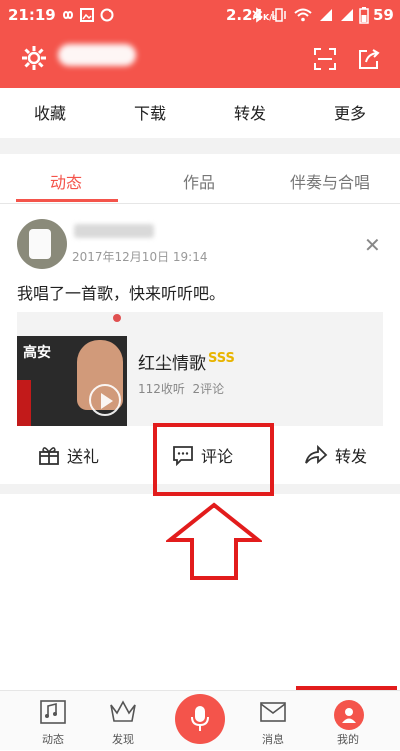 This screenshot has width=400, height=751. I want to click on signal-icon, so click(326, 15).